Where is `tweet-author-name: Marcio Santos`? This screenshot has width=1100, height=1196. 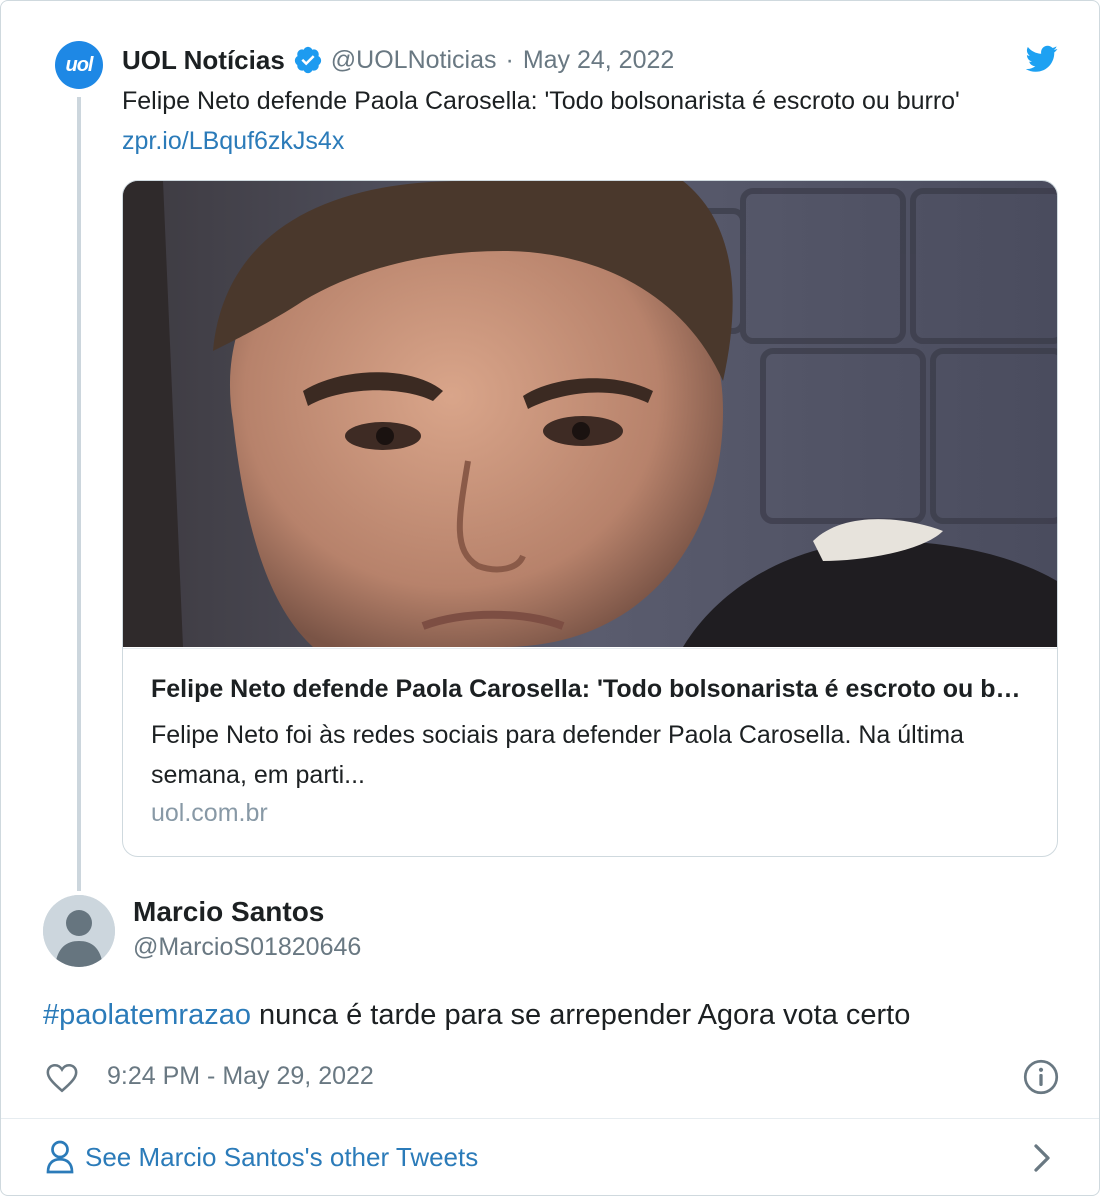
tweet-author-name: Marcio Santos is located at coordinates (228, 912).